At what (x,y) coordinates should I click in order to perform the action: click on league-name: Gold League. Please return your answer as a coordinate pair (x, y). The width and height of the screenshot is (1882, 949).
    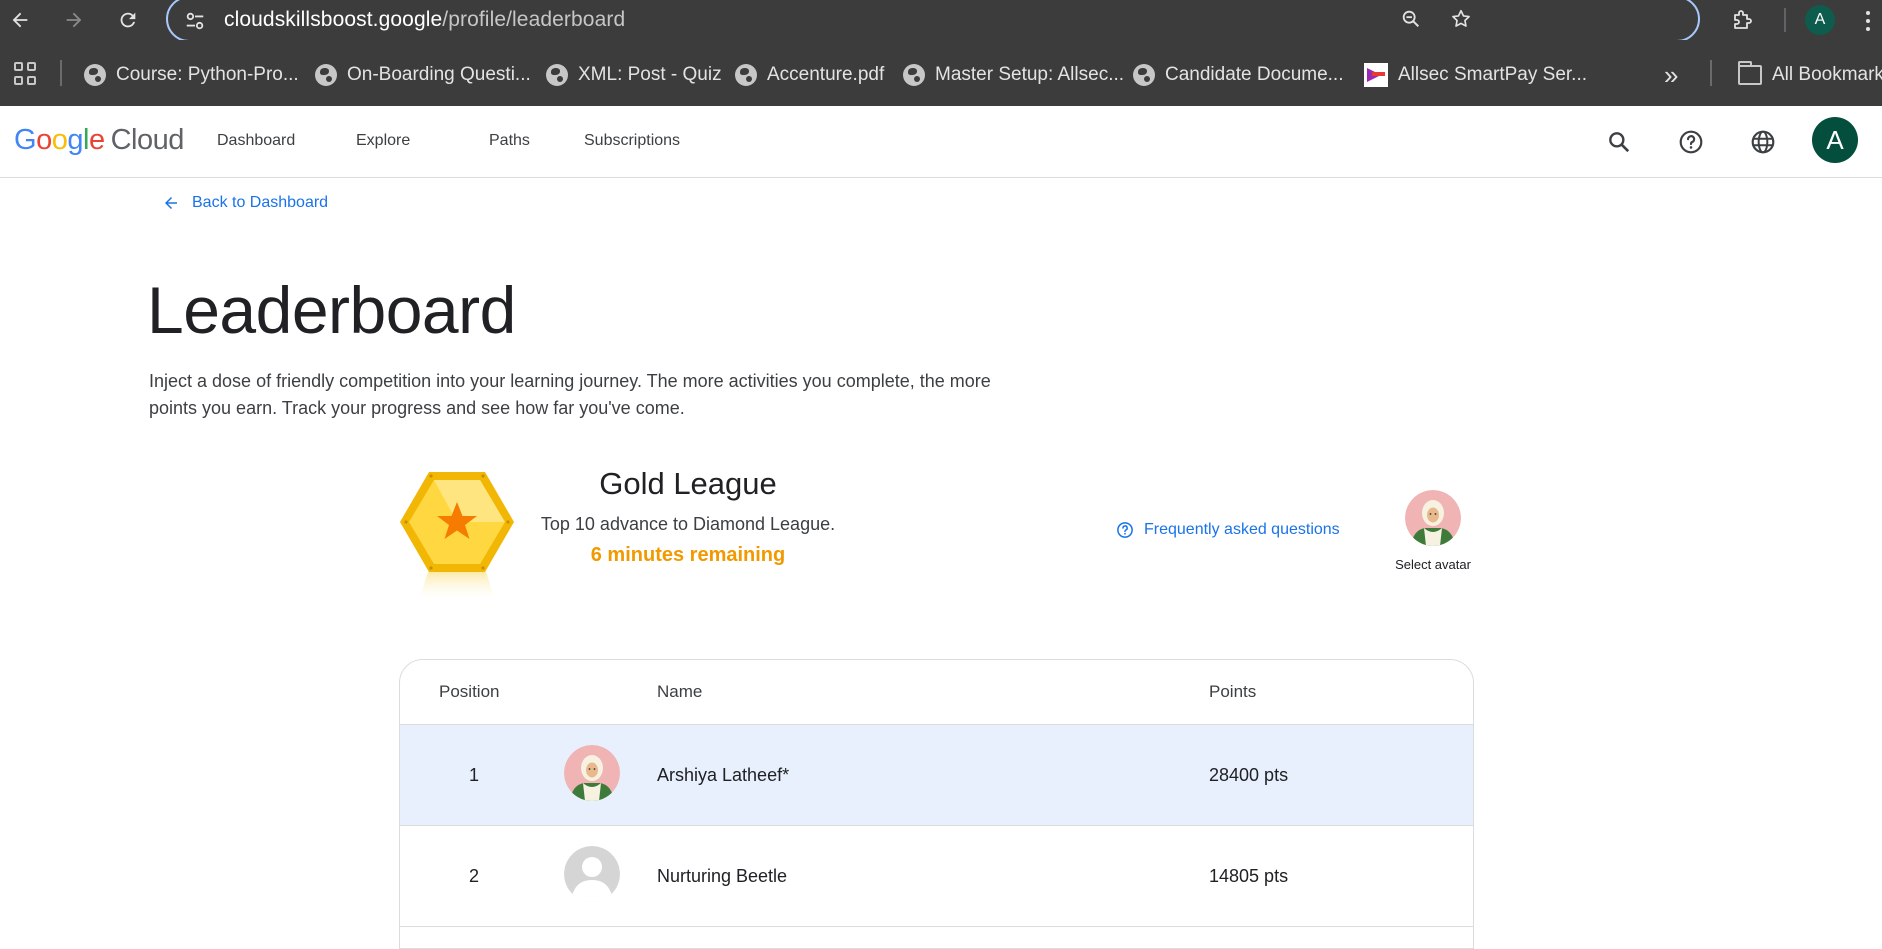
    Looking at the image, I should click on (688, 483).